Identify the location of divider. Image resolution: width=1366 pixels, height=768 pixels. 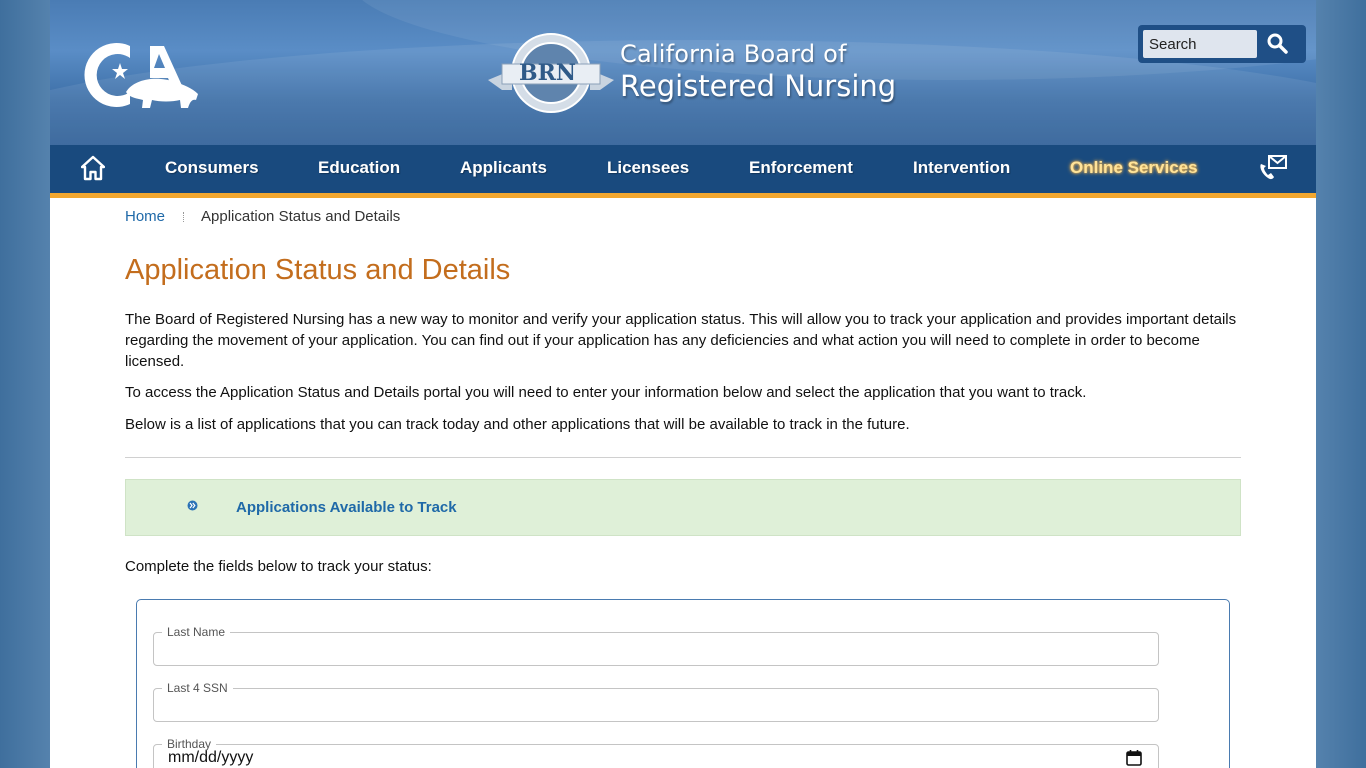
(683, 457).